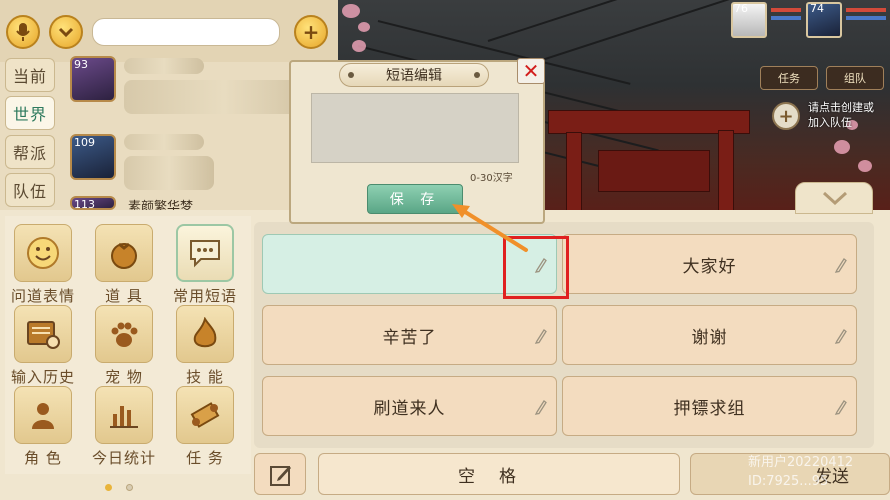  I want to click on close-x-icon: ✕, so click(531, 71).